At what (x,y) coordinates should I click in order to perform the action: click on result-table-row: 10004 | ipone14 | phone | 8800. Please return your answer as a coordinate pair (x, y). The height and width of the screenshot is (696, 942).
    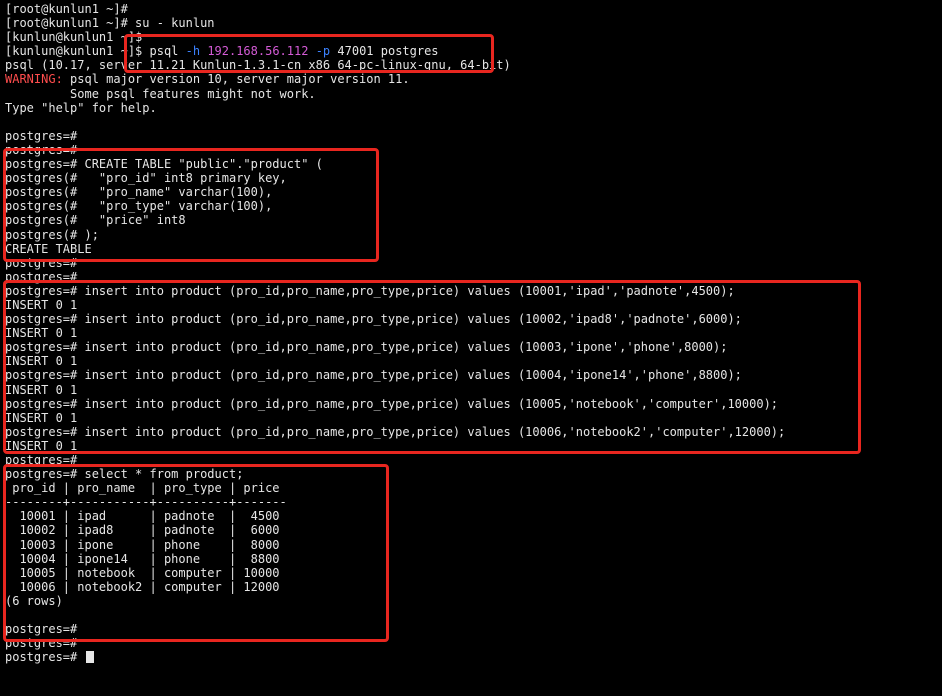
    Looking at the image, I should click on (142, 558).